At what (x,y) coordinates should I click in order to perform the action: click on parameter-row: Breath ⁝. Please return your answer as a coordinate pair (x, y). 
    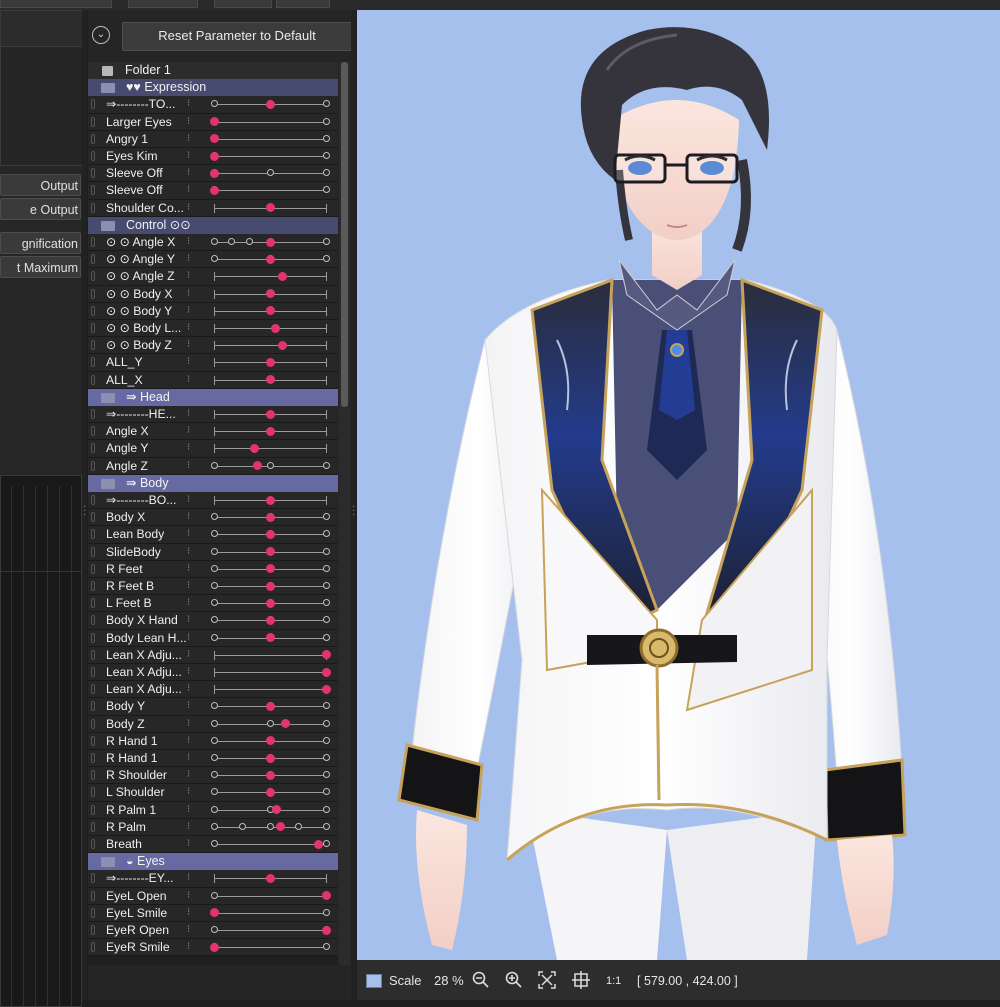
    Looking at the image, I should click on (213, 845).